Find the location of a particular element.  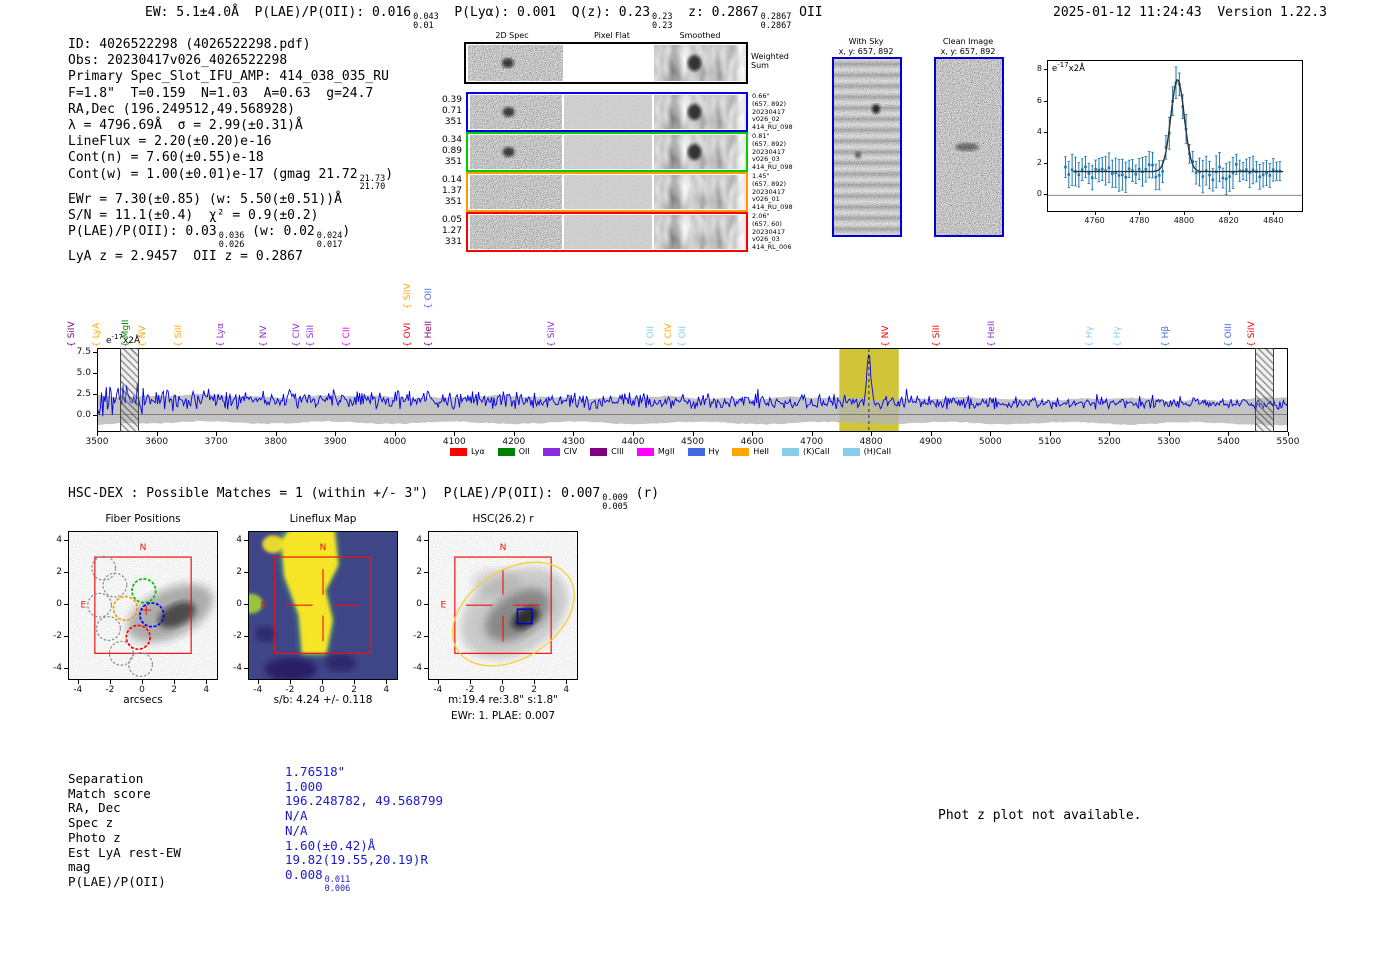

info-line-7: Cont(n) = 7.60(±0.55)e-18 is located at coordinates (166, 158).